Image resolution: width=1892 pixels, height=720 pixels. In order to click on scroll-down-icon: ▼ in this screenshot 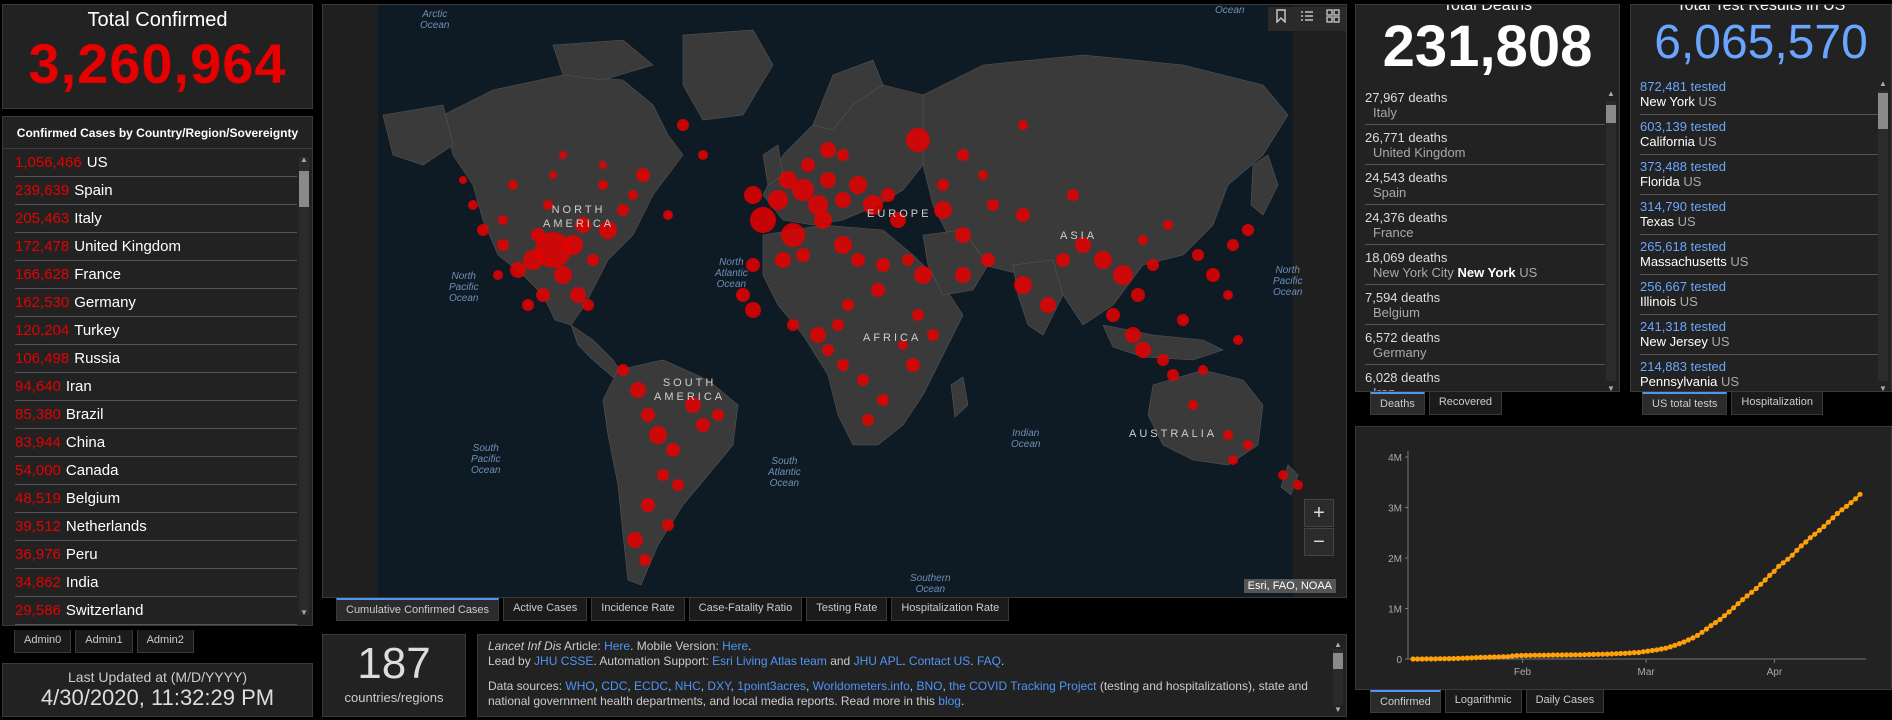, I will do `click(304, 612)`.